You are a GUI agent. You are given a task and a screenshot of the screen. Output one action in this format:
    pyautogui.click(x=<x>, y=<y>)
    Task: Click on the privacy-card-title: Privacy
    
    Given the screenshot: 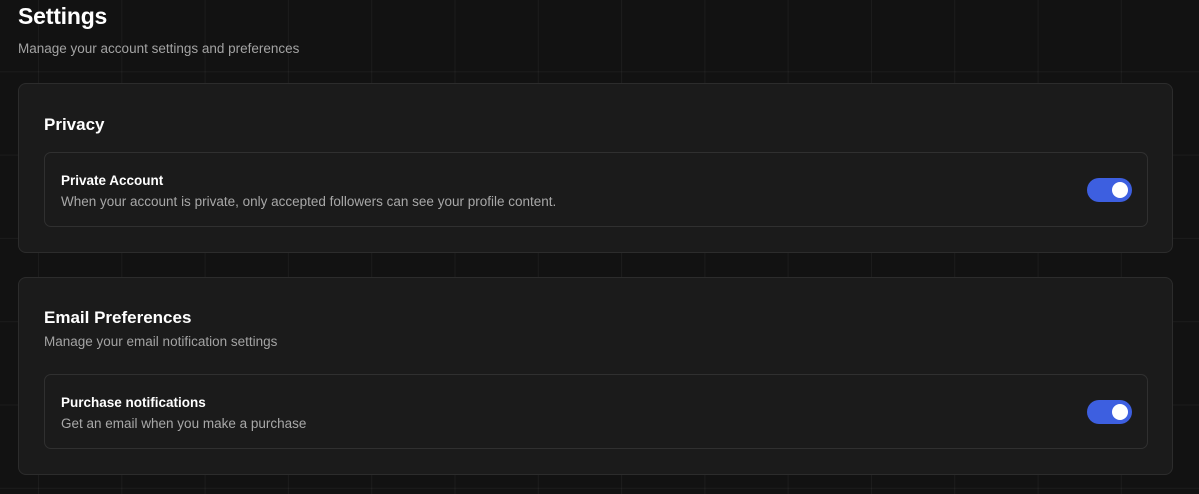 What is the action you would take?
    pyautogui.click(x=74, y=124)
    